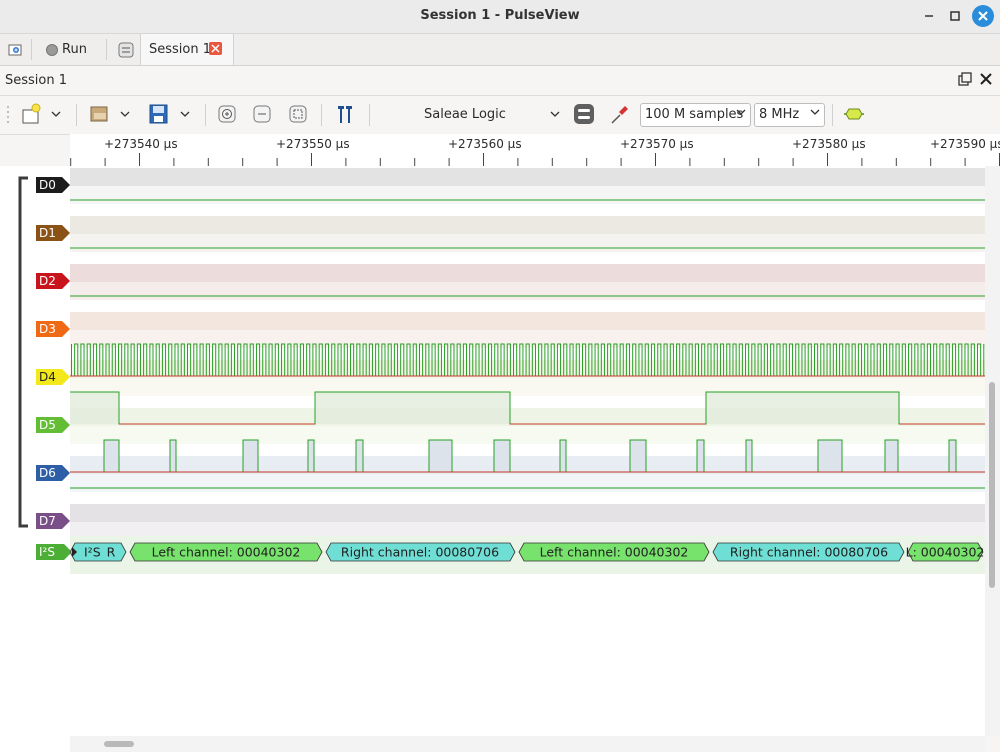 This screenshot has width=1000, height=752. I want to click on tab-session-1: Session 1, so click(187, 49).